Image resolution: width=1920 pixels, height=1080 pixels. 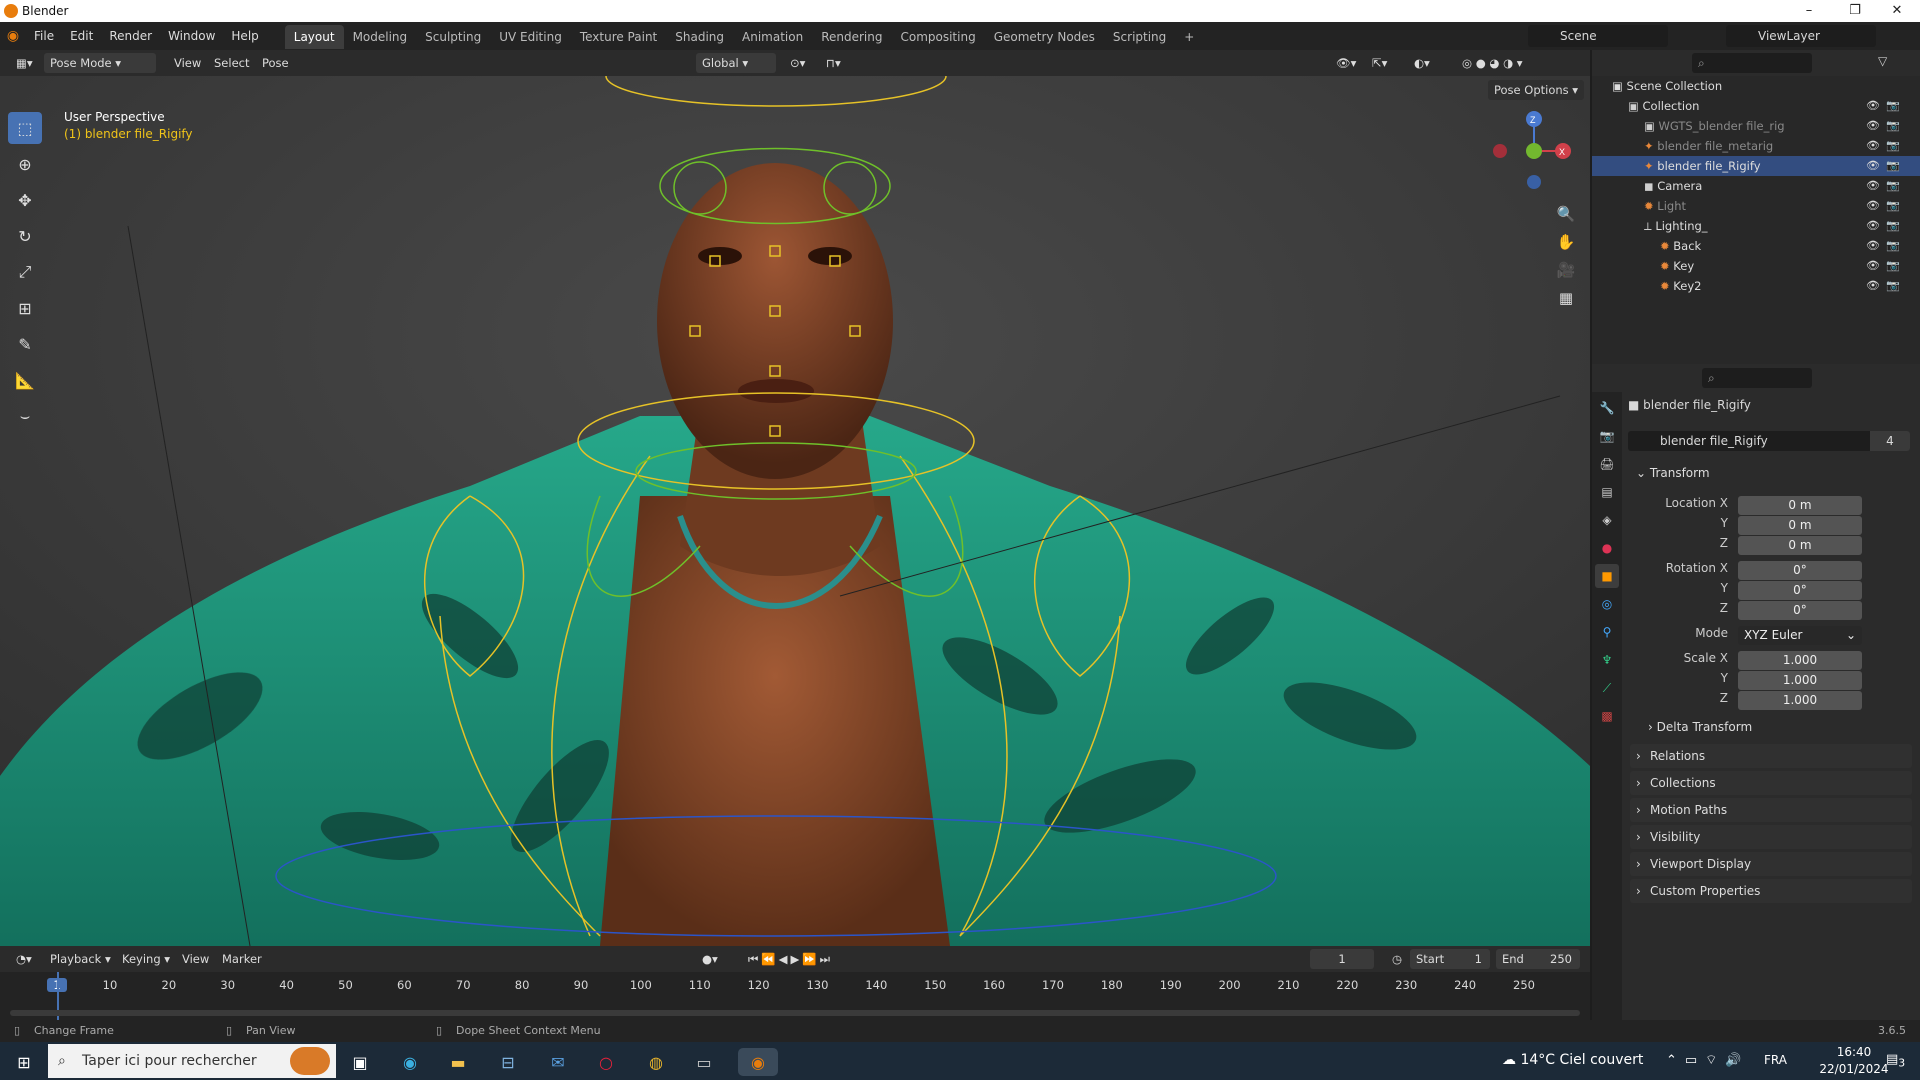 I want to click on pose-breakdown-icon: ⌣, so click(x=25, y=416).